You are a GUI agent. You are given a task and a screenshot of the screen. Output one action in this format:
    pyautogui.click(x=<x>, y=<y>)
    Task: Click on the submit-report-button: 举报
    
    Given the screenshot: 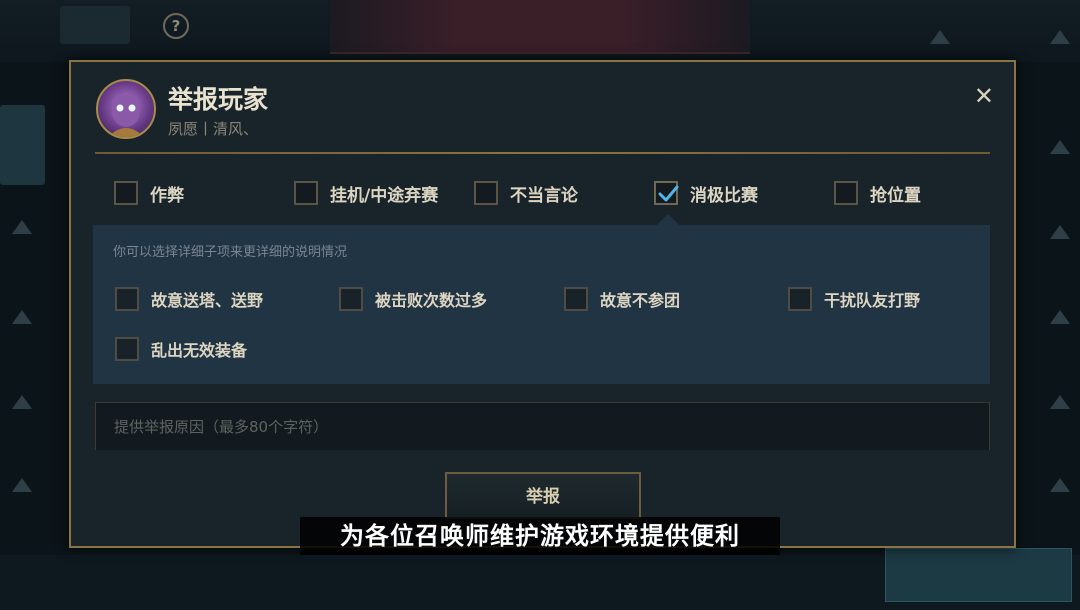 What is the action you would take?
    pyautogui.click(x=543, y=495)
    